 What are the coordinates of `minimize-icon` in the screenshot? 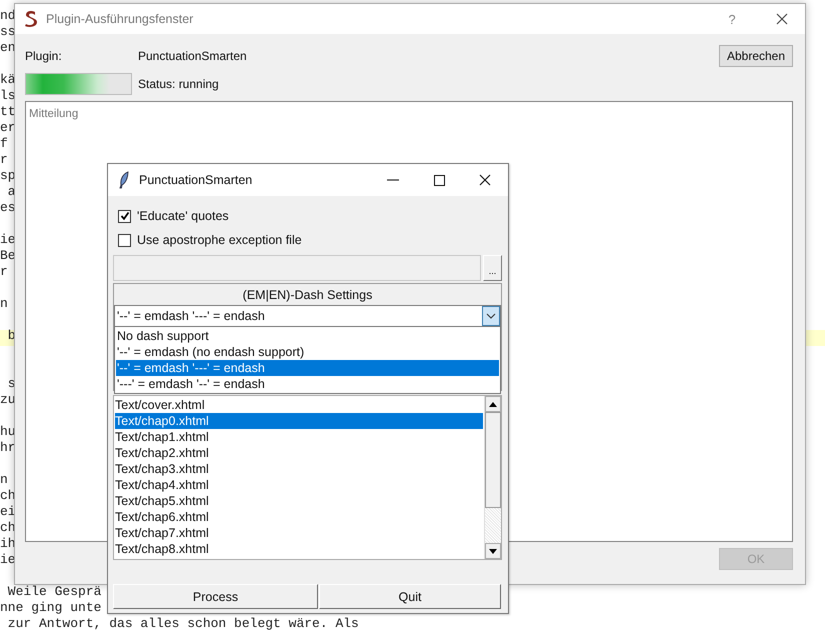 It's located at (393, 180).